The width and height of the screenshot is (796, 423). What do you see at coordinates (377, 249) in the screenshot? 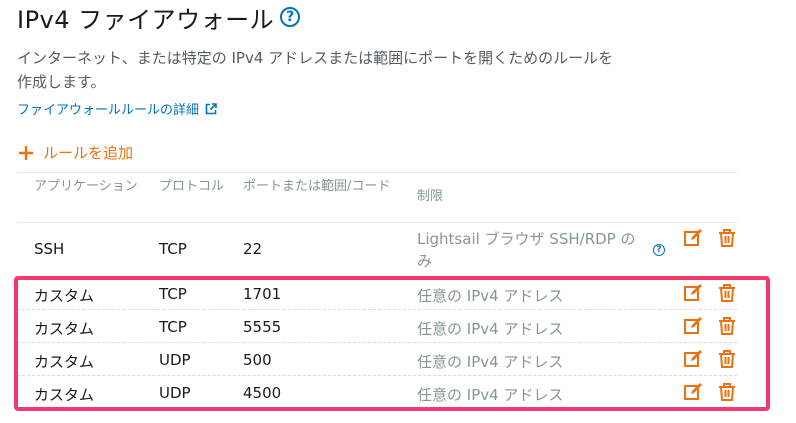
I see `table-row: SSH TCP 22 Lightsail ブラウザ SSH/RDP のみ ?` at bounding box center [377, 249].